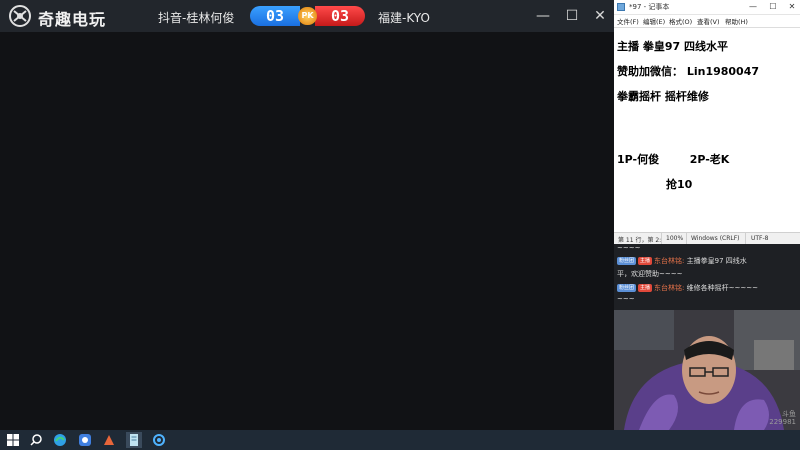 This screenshot has width=800, height=450. I want to click on taskbar, so click(400, 440).